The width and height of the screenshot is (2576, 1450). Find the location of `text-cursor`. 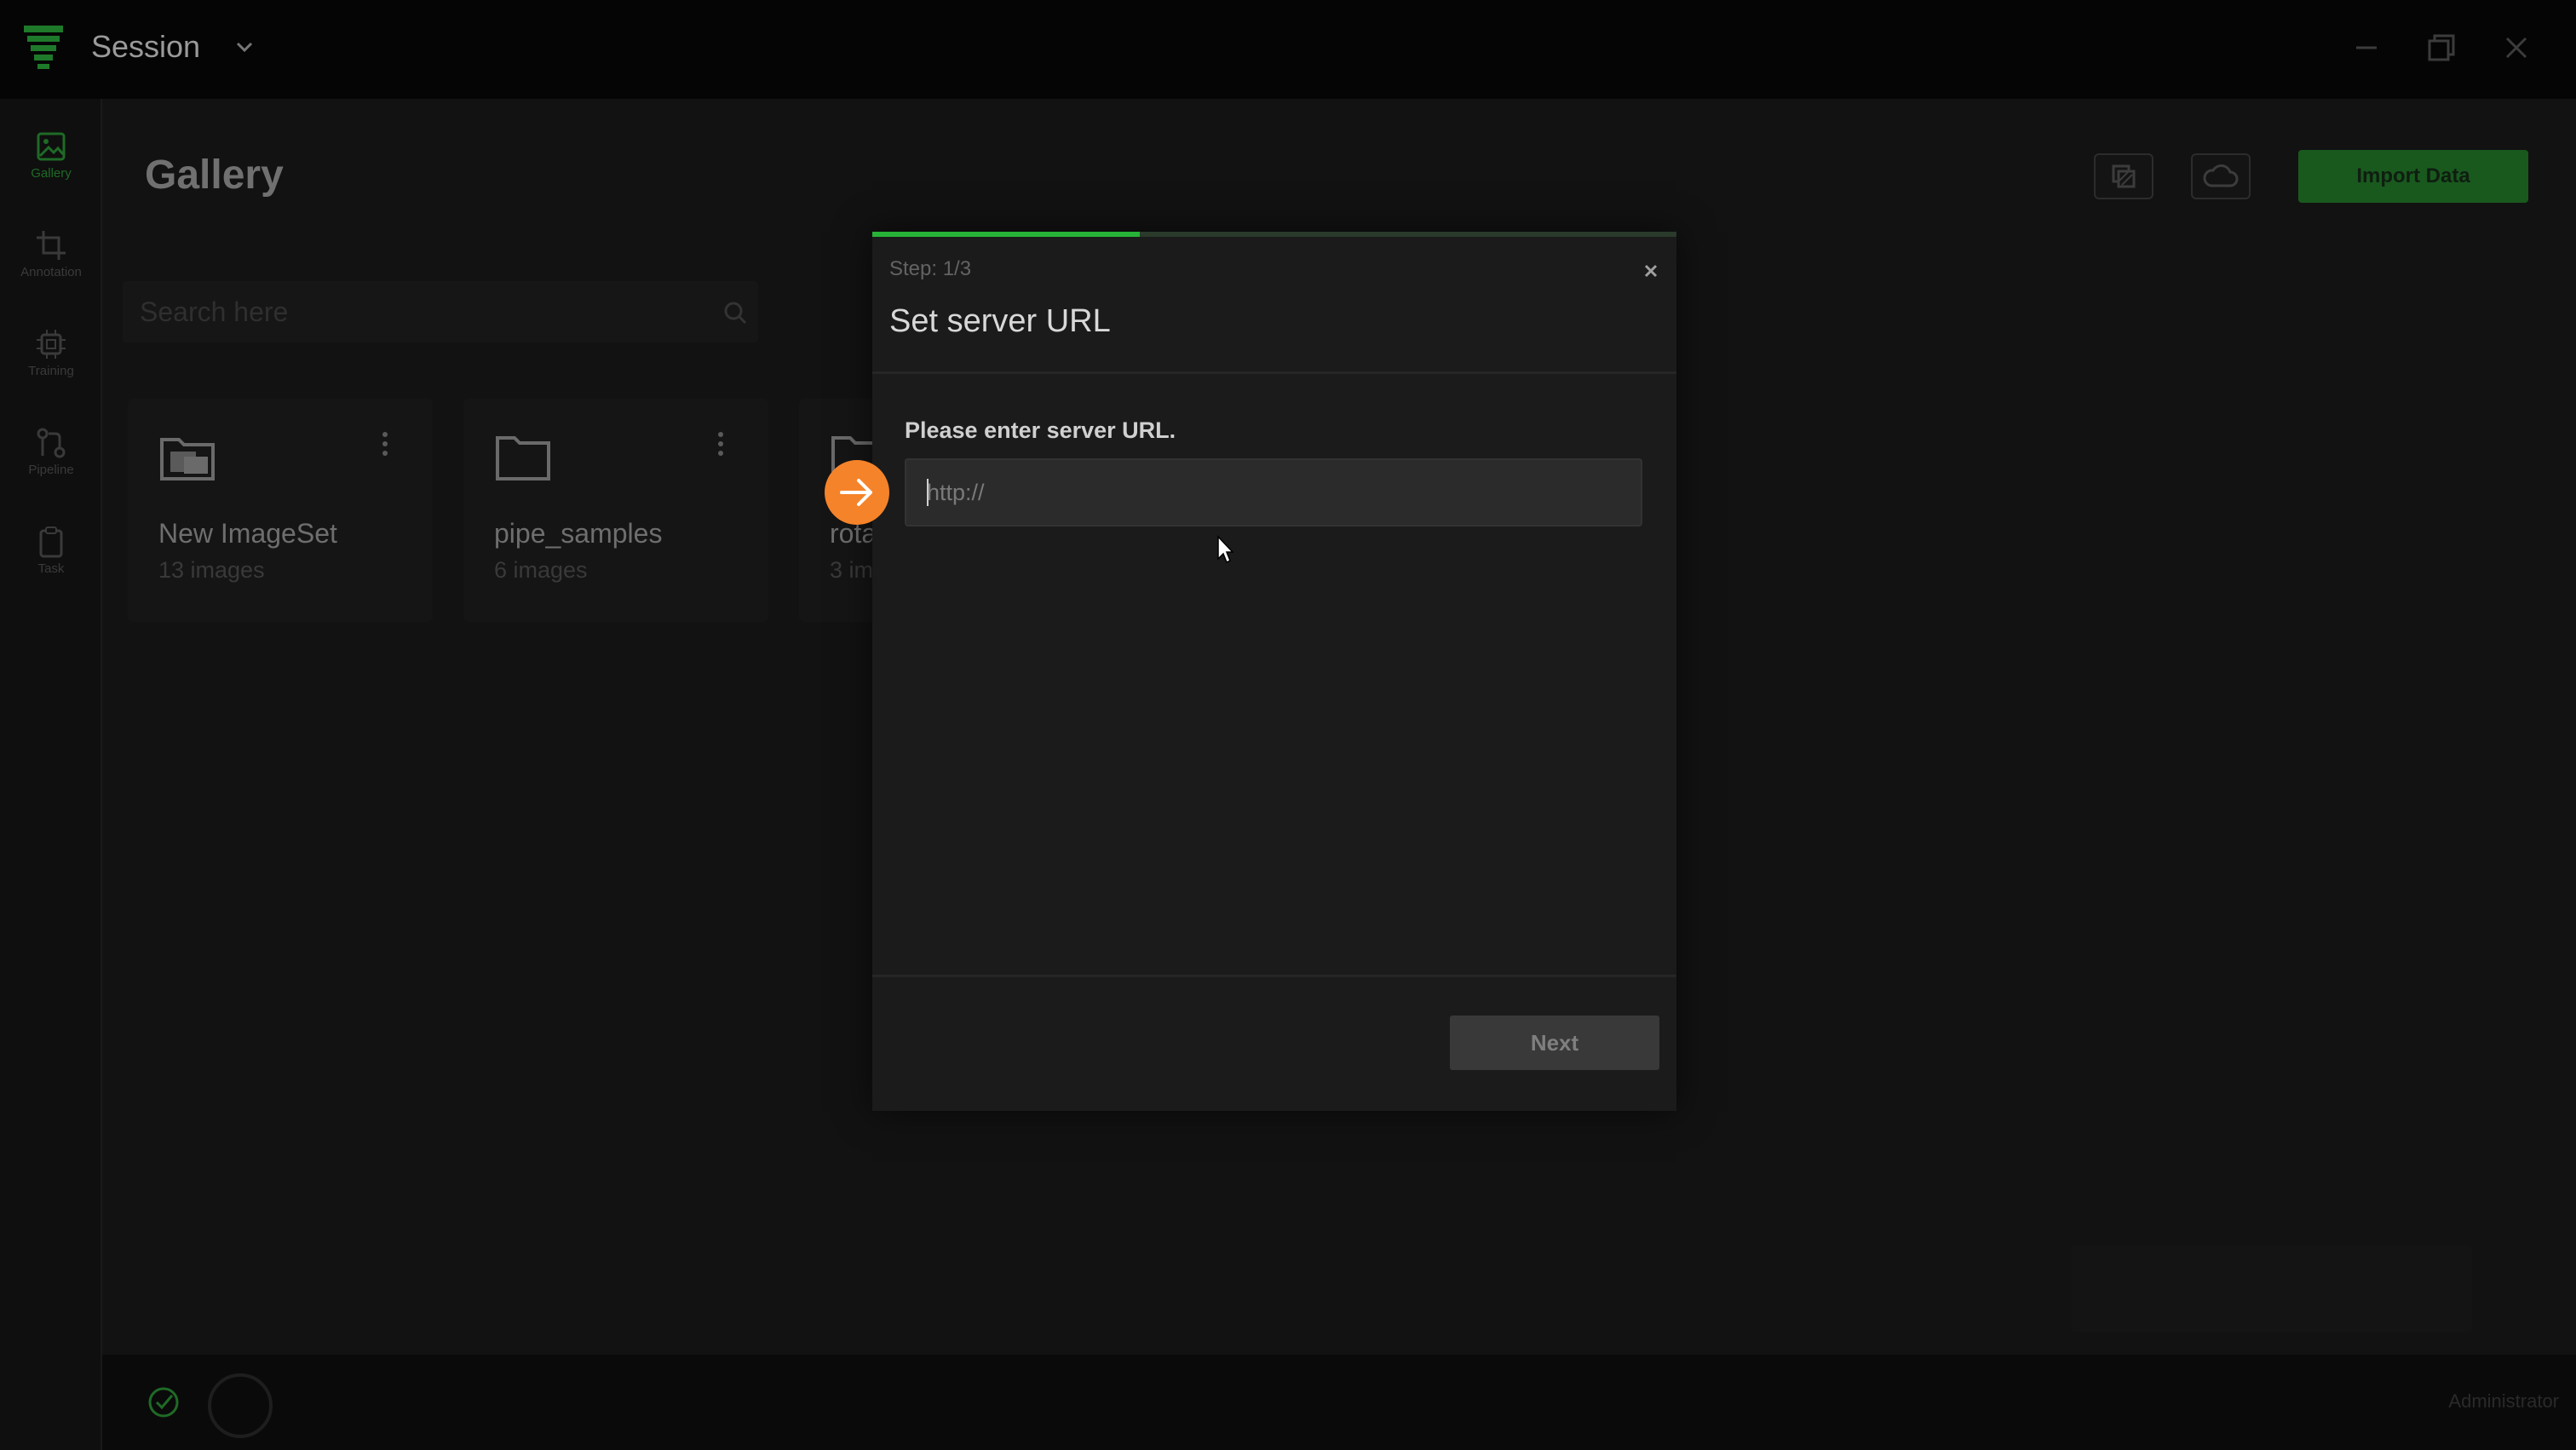

text-cursor is located at coordinates (928, 492).